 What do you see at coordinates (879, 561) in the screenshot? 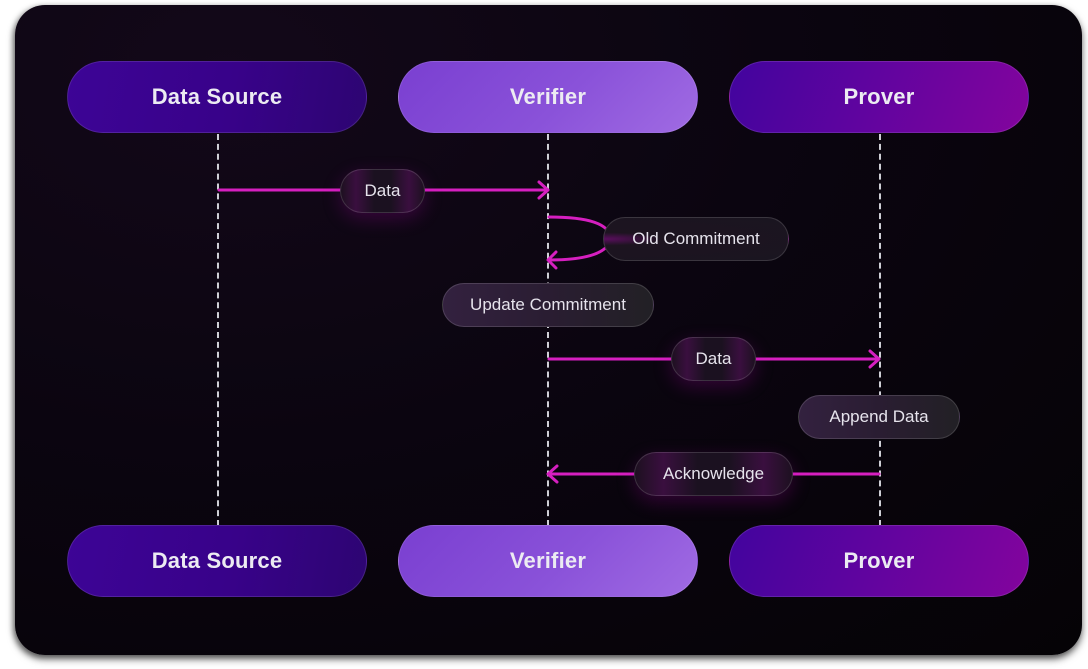
I see `participant-prover-bottom: Prover` at bounding box center [879, 561].